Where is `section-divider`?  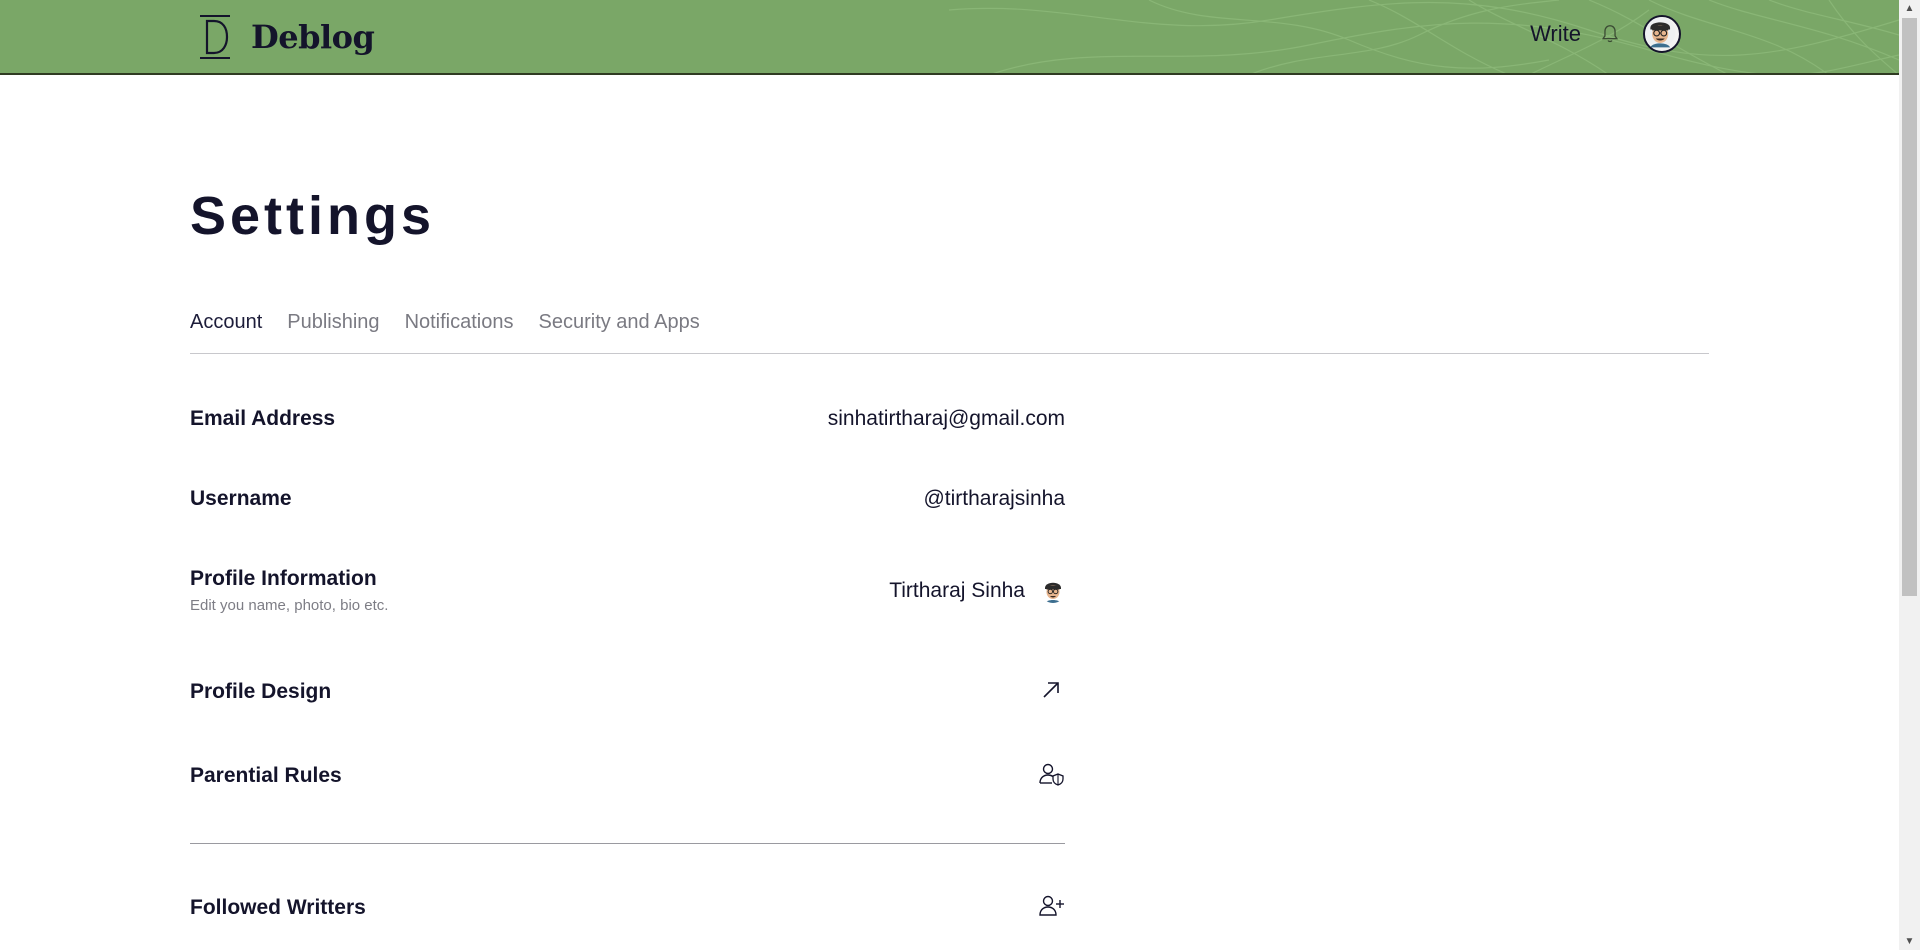 section-divider is located at coordinates (627, 843).